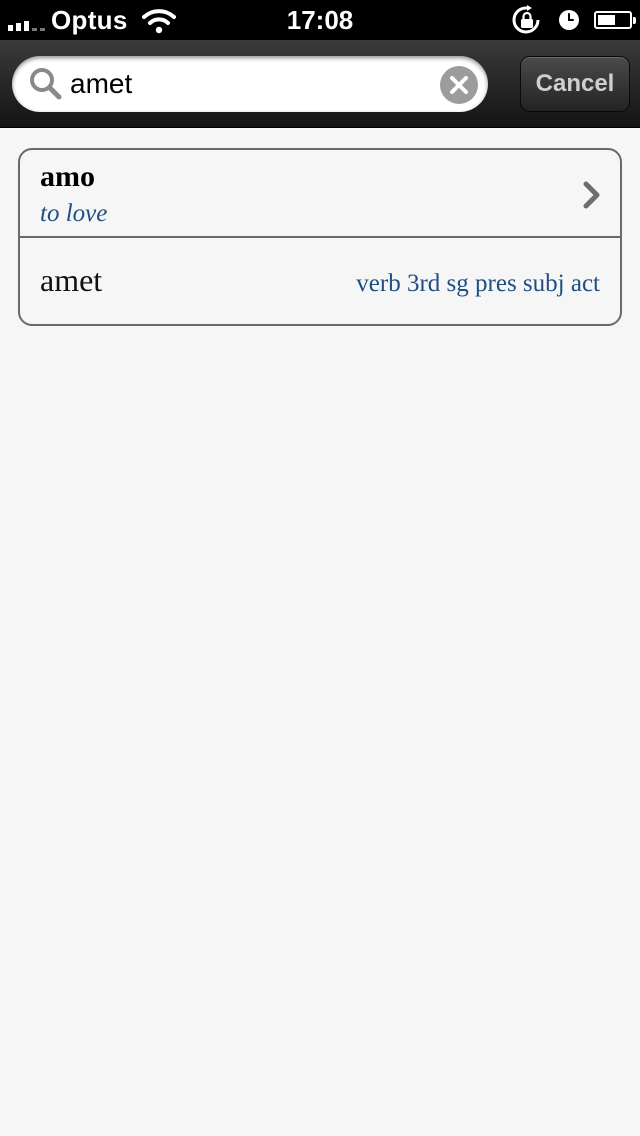 This screenshot has width=640, height=1136. Describe the element at coordinates (71, 280) in the screenshot. I see `form-word: amet` at that location.